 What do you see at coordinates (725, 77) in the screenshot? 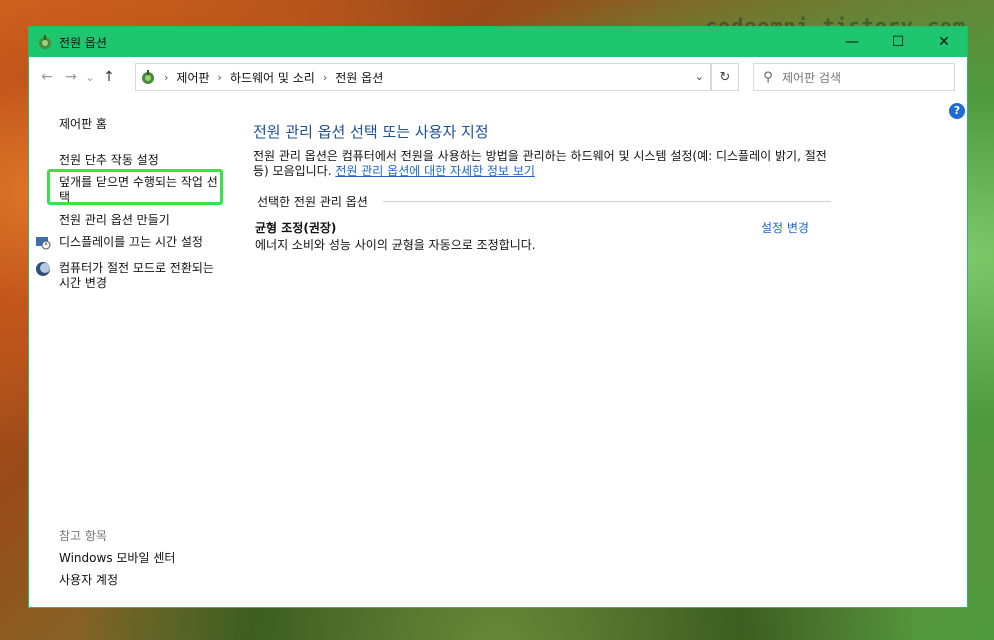
I see `refresh-button: ↻` at bounding box center [725, 77].